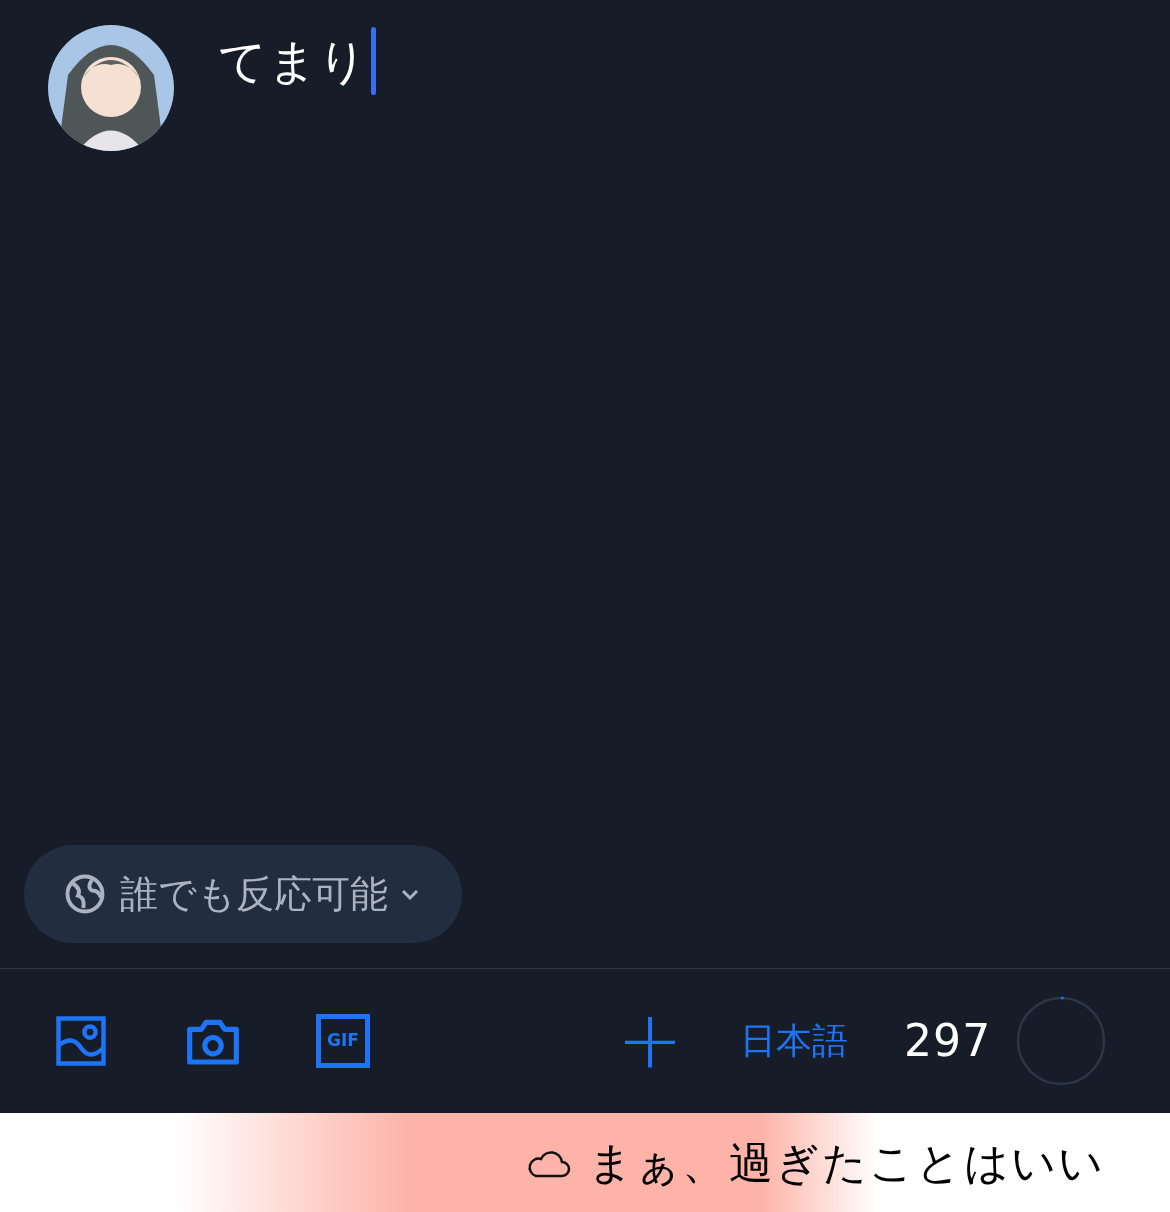 This screenshot has height=1212, width=1170. I want to click on reply-setting-button: 誰でも反応可能, so click(243, 894).